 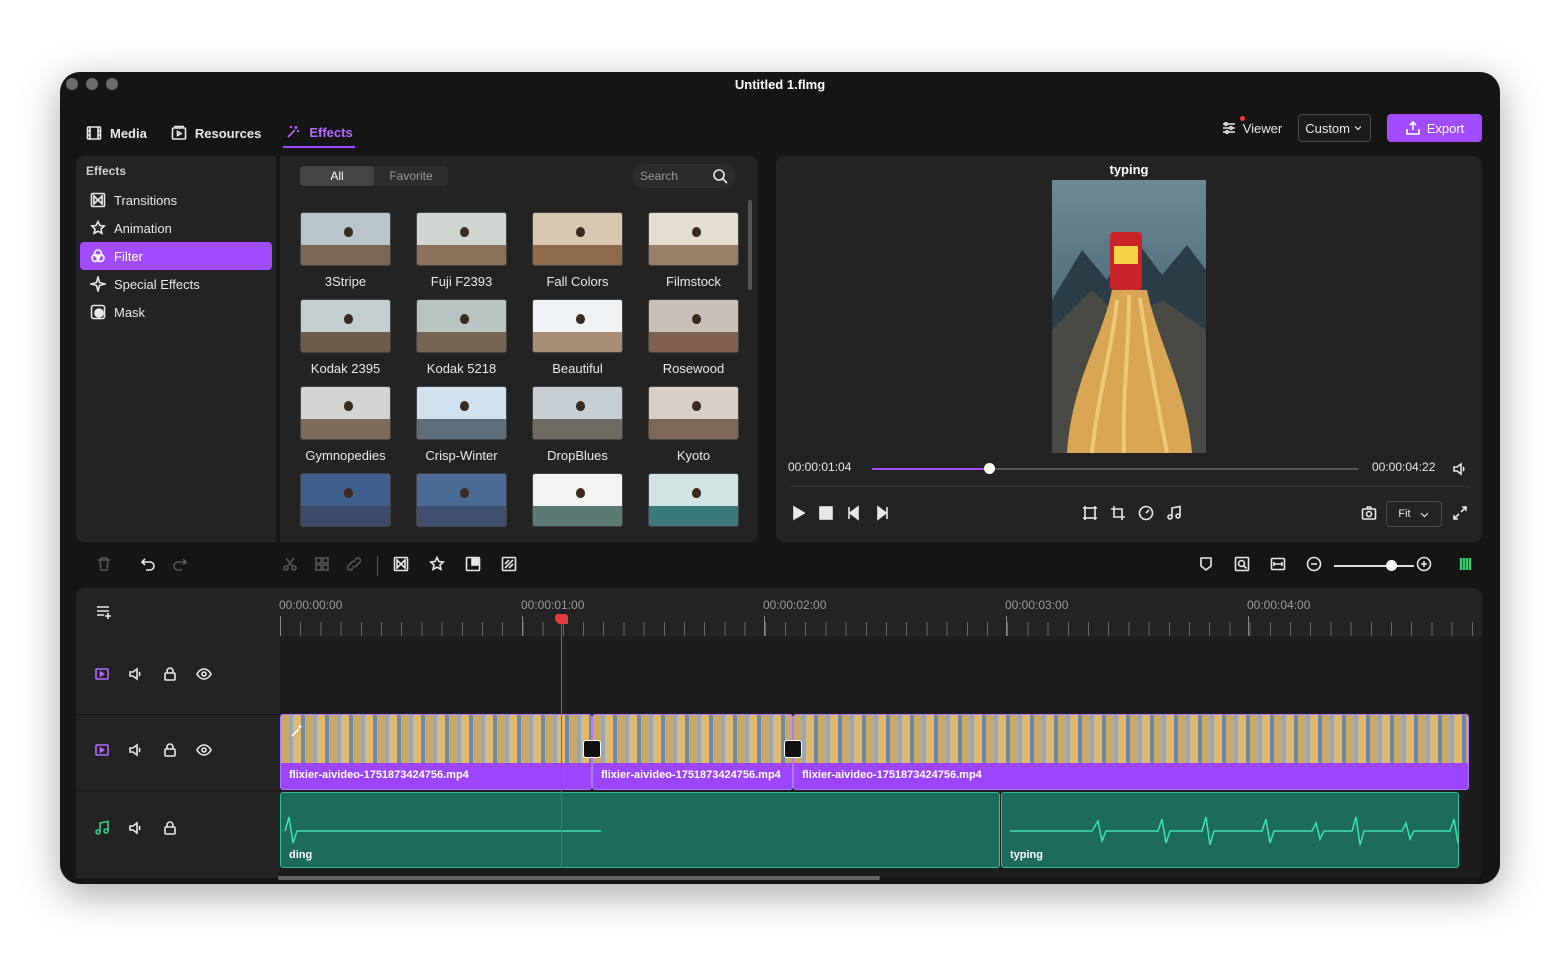 What do you see at coordinates (1466, 564) in the screenshot?
I see `audio-meter-icon` at bounding box center [1466, 564].